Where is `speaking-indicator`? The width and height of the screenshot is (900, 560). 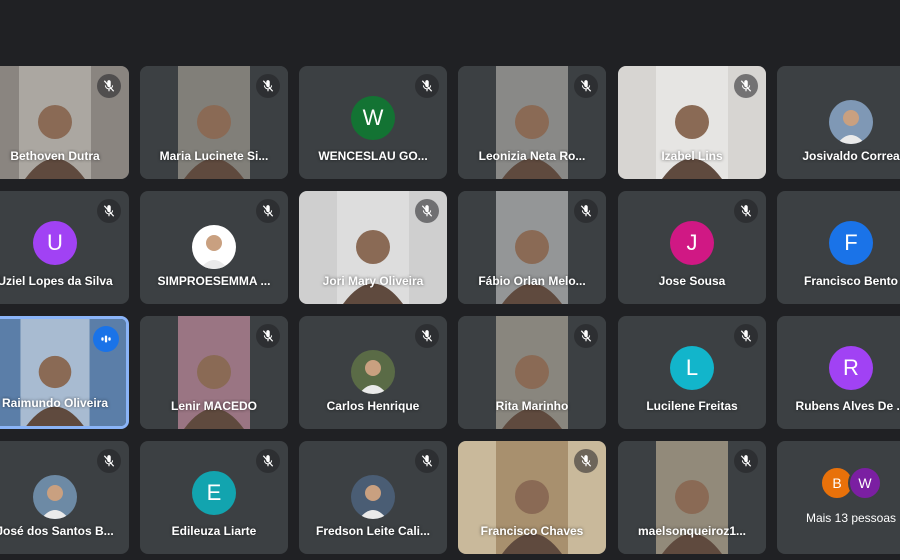 speaking-indicator is located at coordinates (106, 339).